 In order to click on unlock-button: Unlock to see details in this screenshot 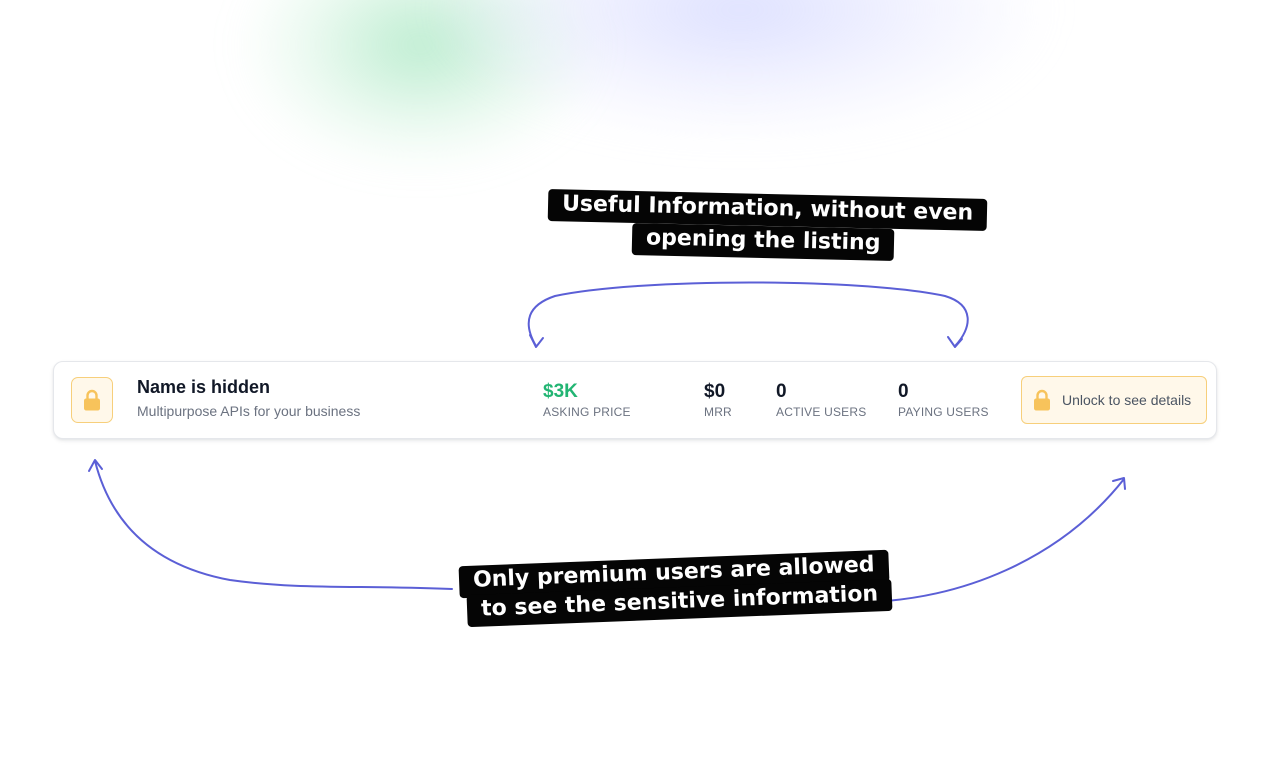, I will do `click(1114, 400)`.